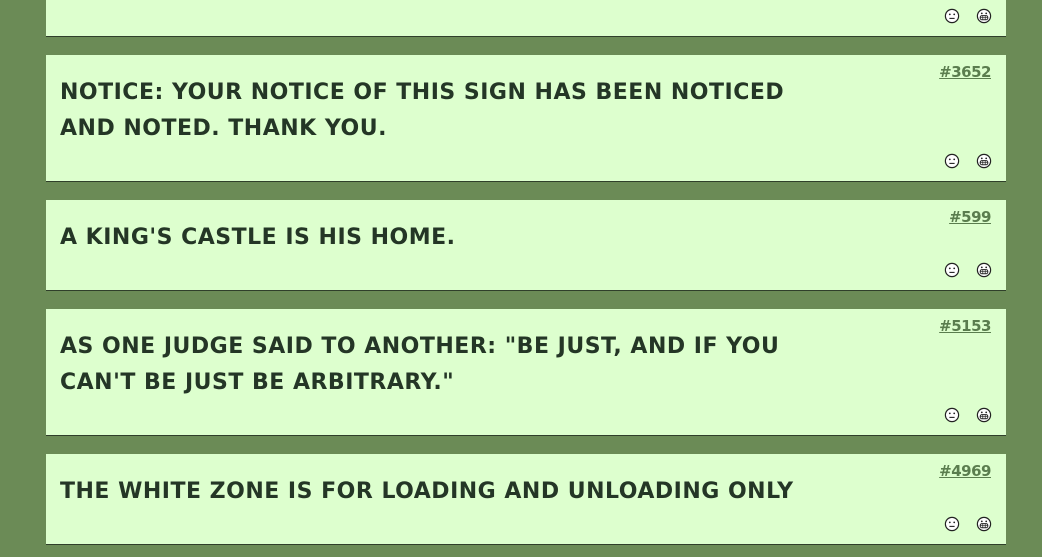 The width and height of the screenshot is (1042, 557). I want to click on quote-text: A king's castle is his home., so click(258, 237).